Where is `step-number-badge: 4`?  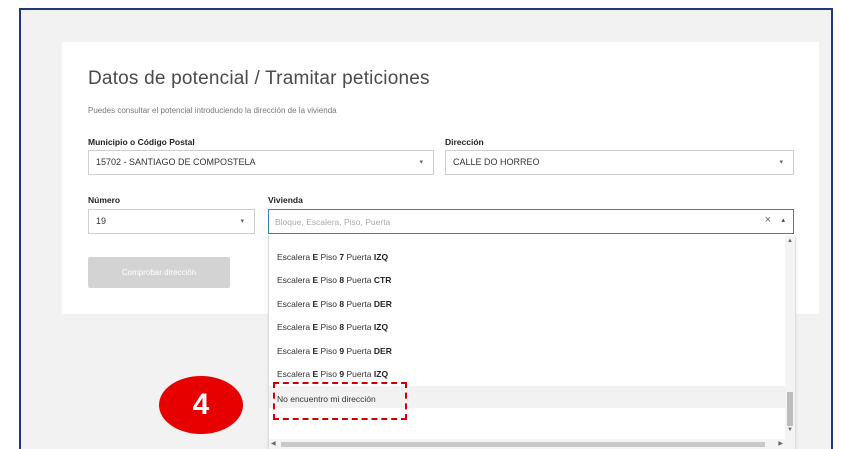 step-number-badge: 4 is located at coordinates (201, 405).